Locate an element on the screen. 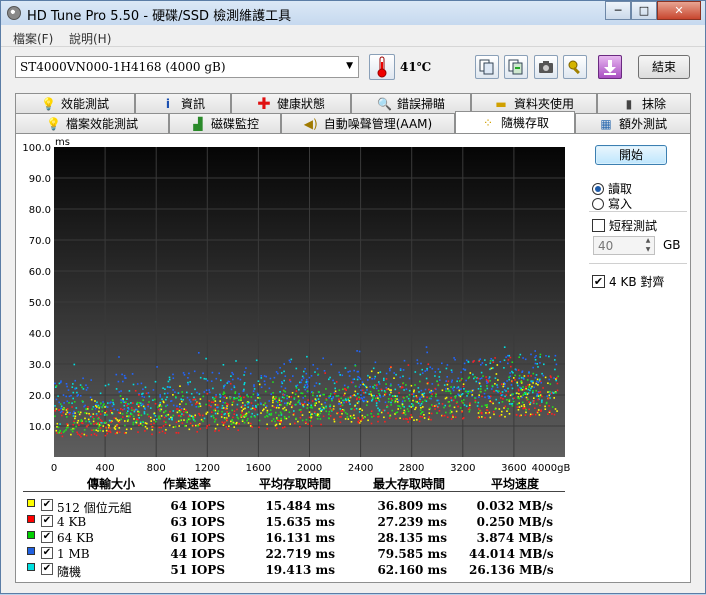 The width and height of the screenshot is (706, 595). short-test-size-input: 40 ▲ ▼ is located at coordinates (624, 245).